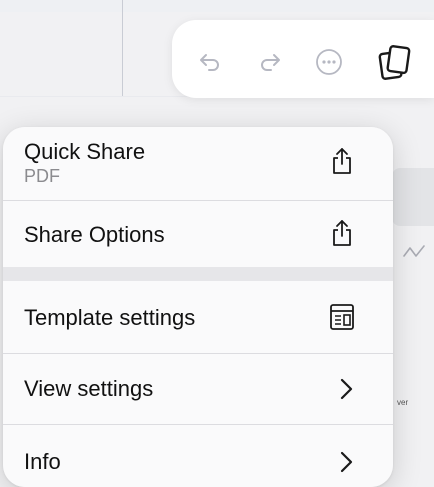 The height and width of the screenshot is (487, 434). I want to click on canvas-partial-text: ver, so click(403, 402).